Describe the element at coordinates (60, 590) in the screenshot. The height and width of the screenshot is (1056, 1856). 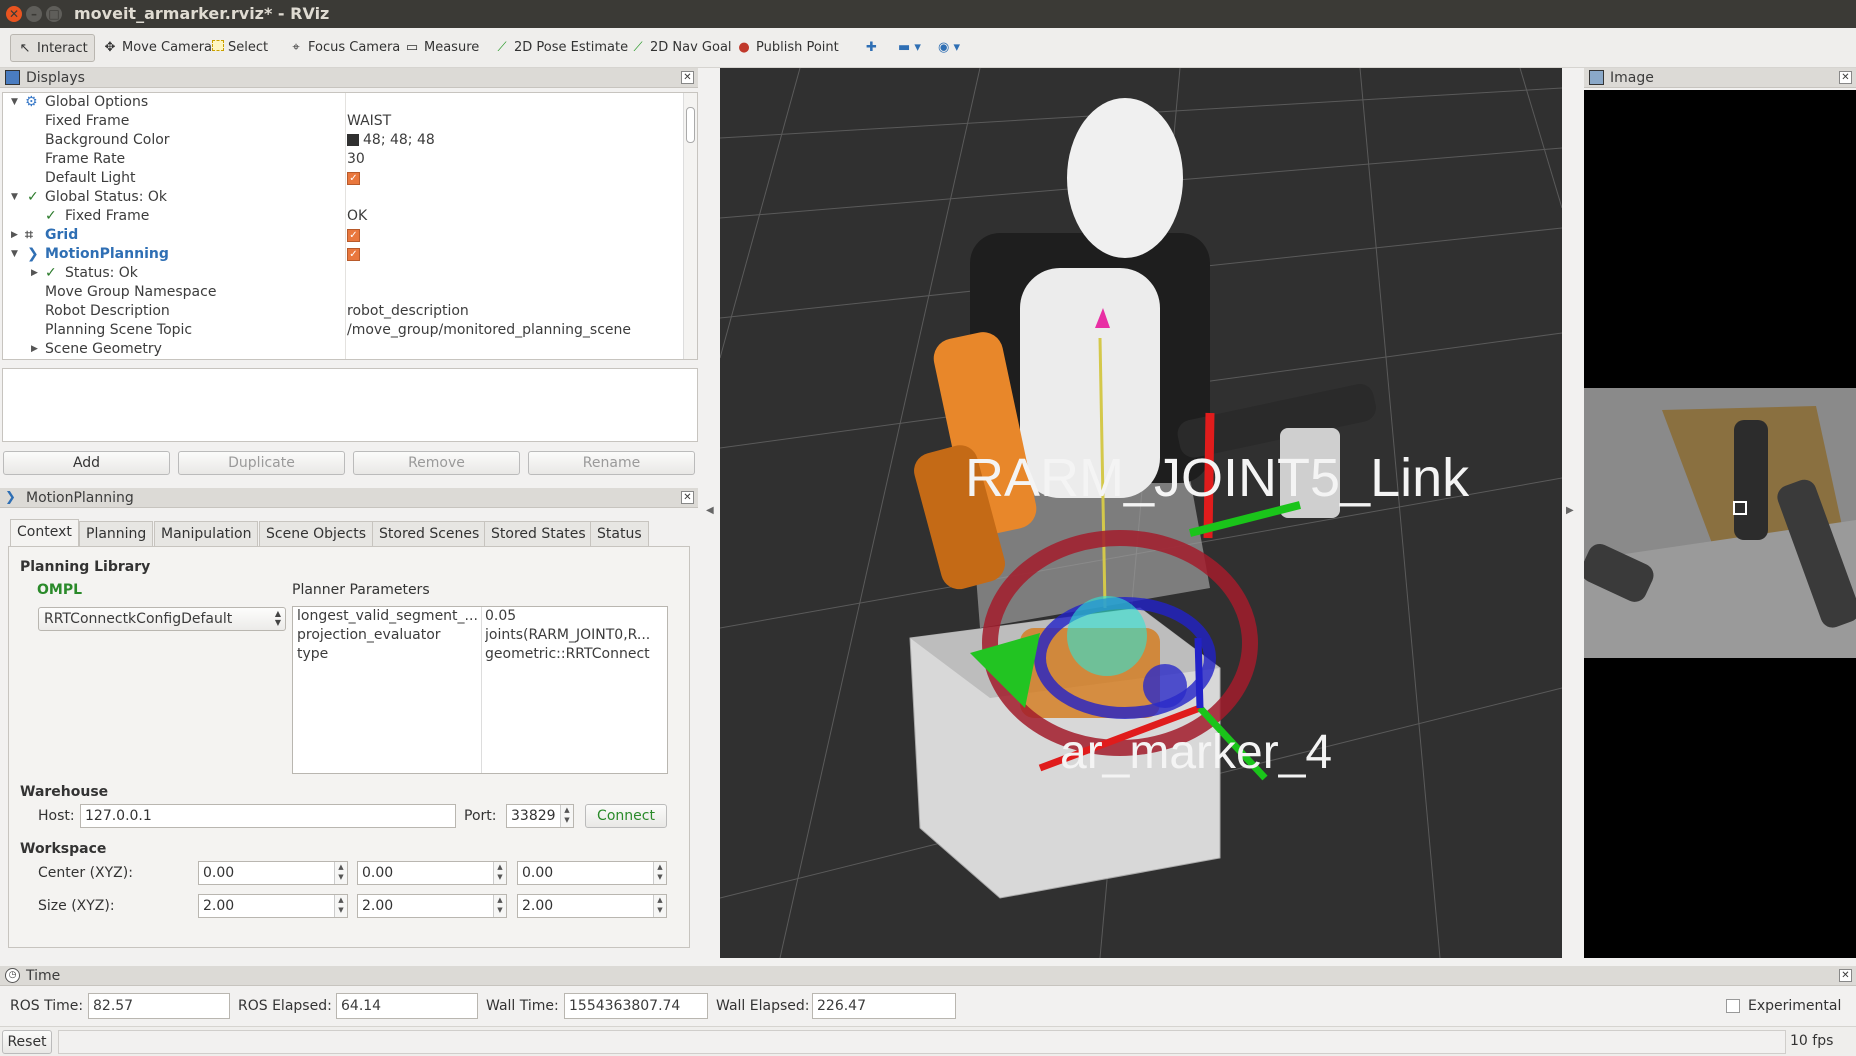
I see `library-name: OMPL` at that location.